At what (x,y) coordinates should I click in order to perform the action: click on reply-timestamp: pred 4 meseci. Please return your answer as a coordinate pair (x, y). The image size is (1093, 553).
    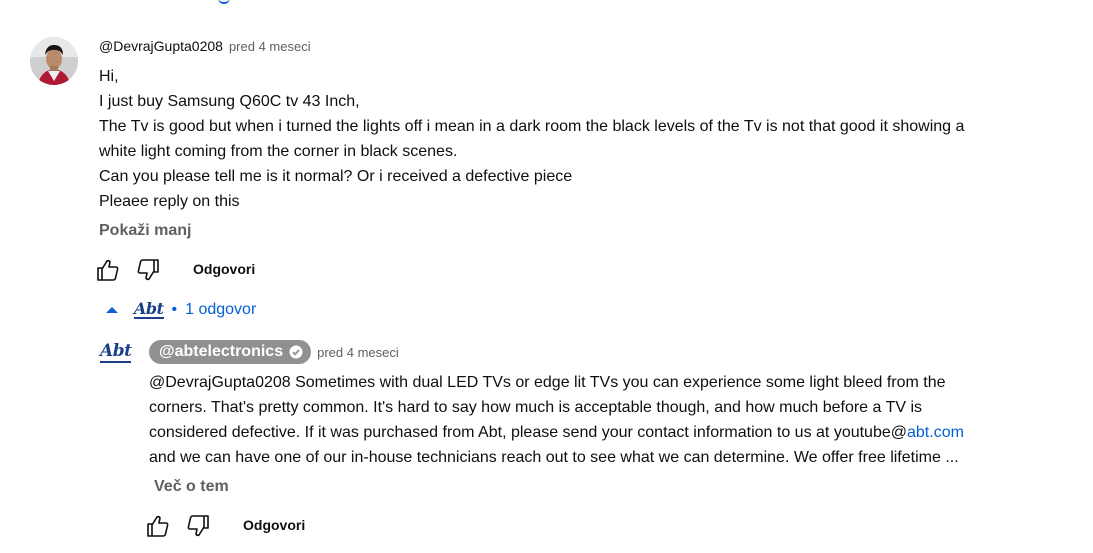
    Looking at the image, I should click on (358, 352).